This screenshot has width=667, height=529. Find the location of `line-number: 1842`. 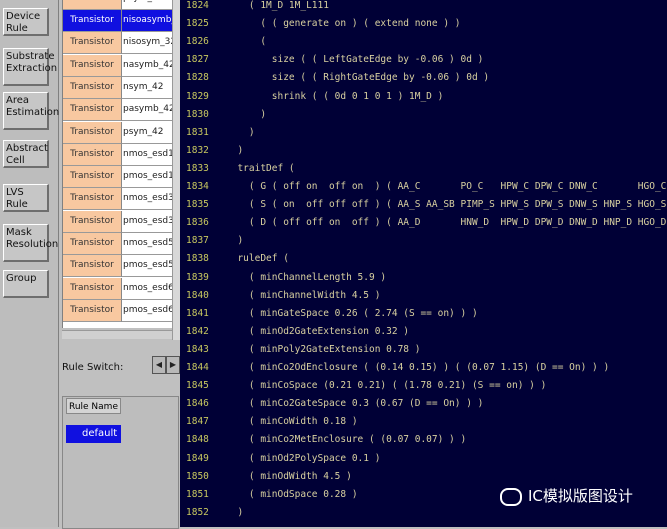

line-number: 1842 is located at coordinates (197, 331).